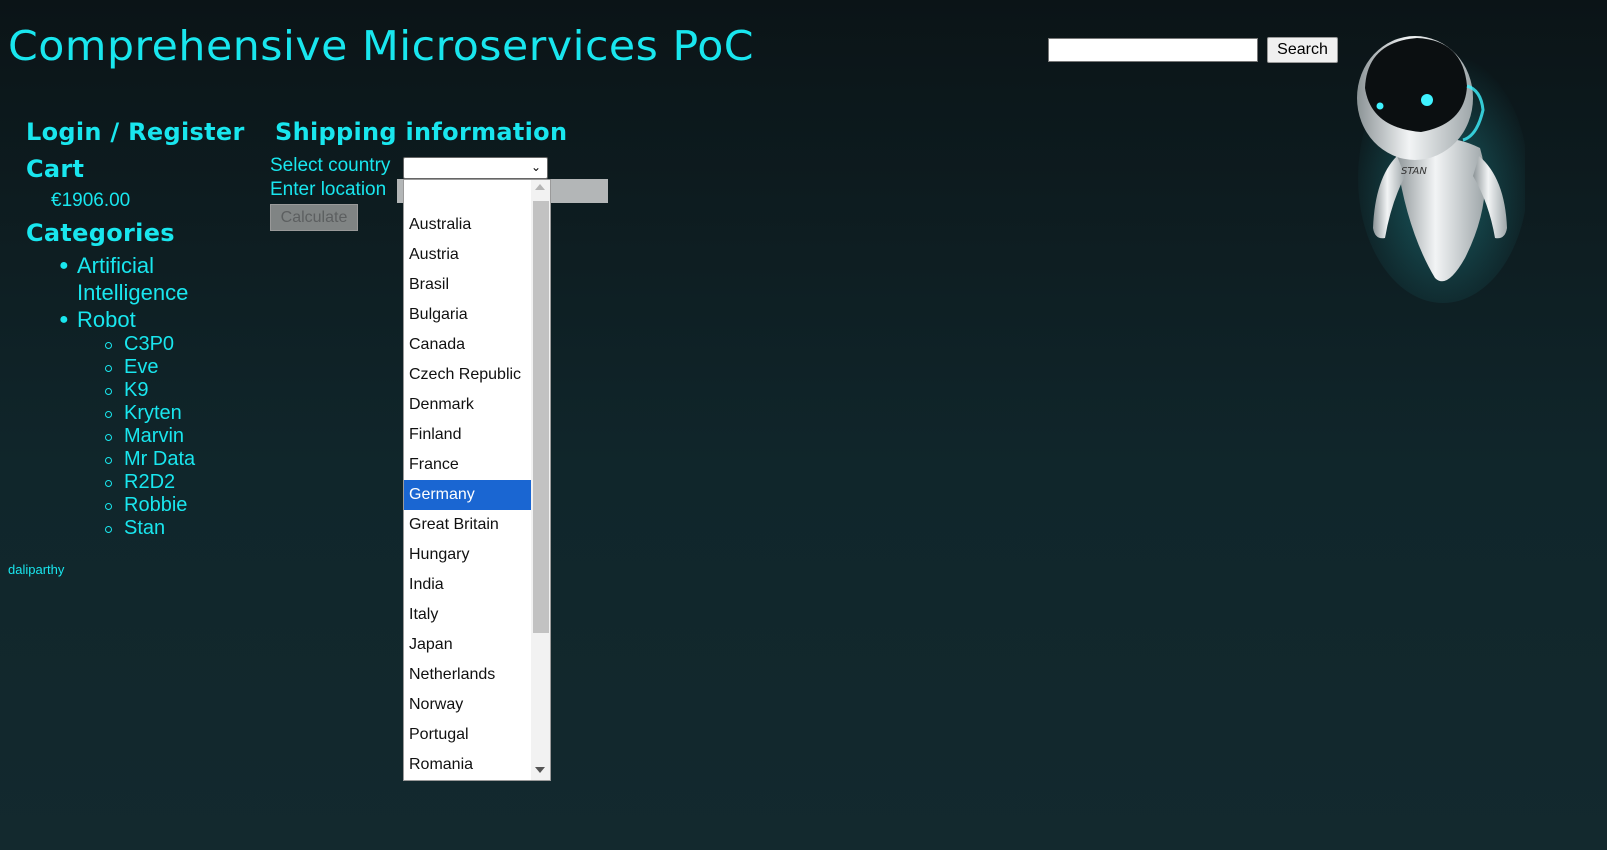 This screenshot has height=850, width=1607. What do you see at coordinates (328, 189) in the screenshot?
I see `enter-location-label: Enter location` at bounding box center [328, 189].